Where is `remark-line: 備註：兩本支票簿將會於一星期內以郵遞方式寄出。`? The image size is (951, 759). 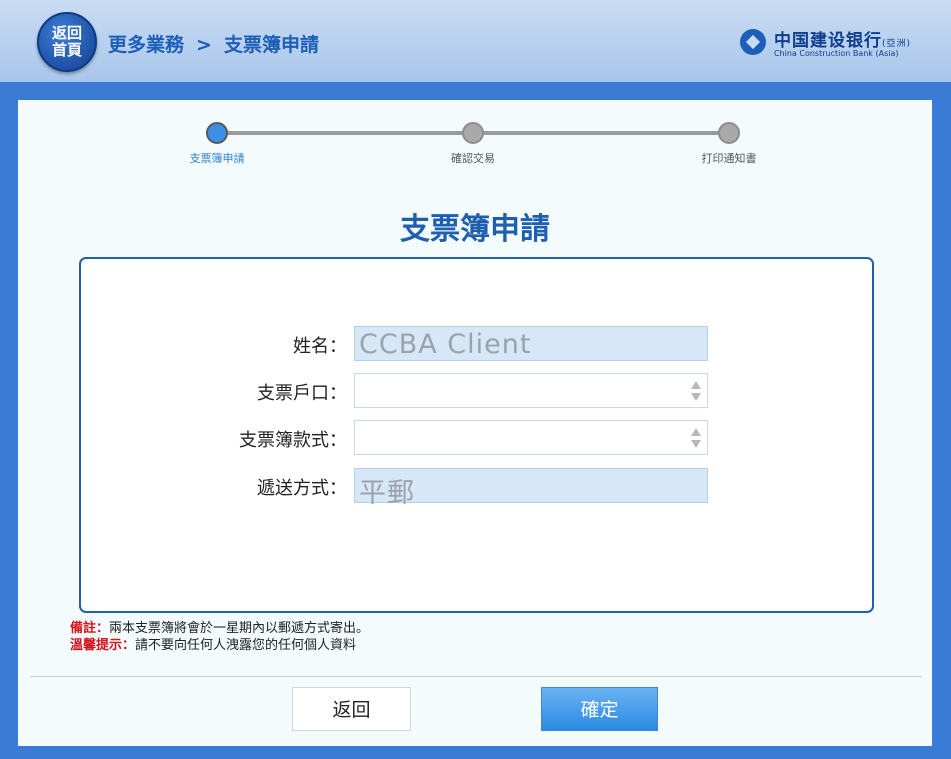 remark-line: 備註：兩本支票簿將會於一星期內以郵遞方式寄出。 is located at coordinates (219, 628).